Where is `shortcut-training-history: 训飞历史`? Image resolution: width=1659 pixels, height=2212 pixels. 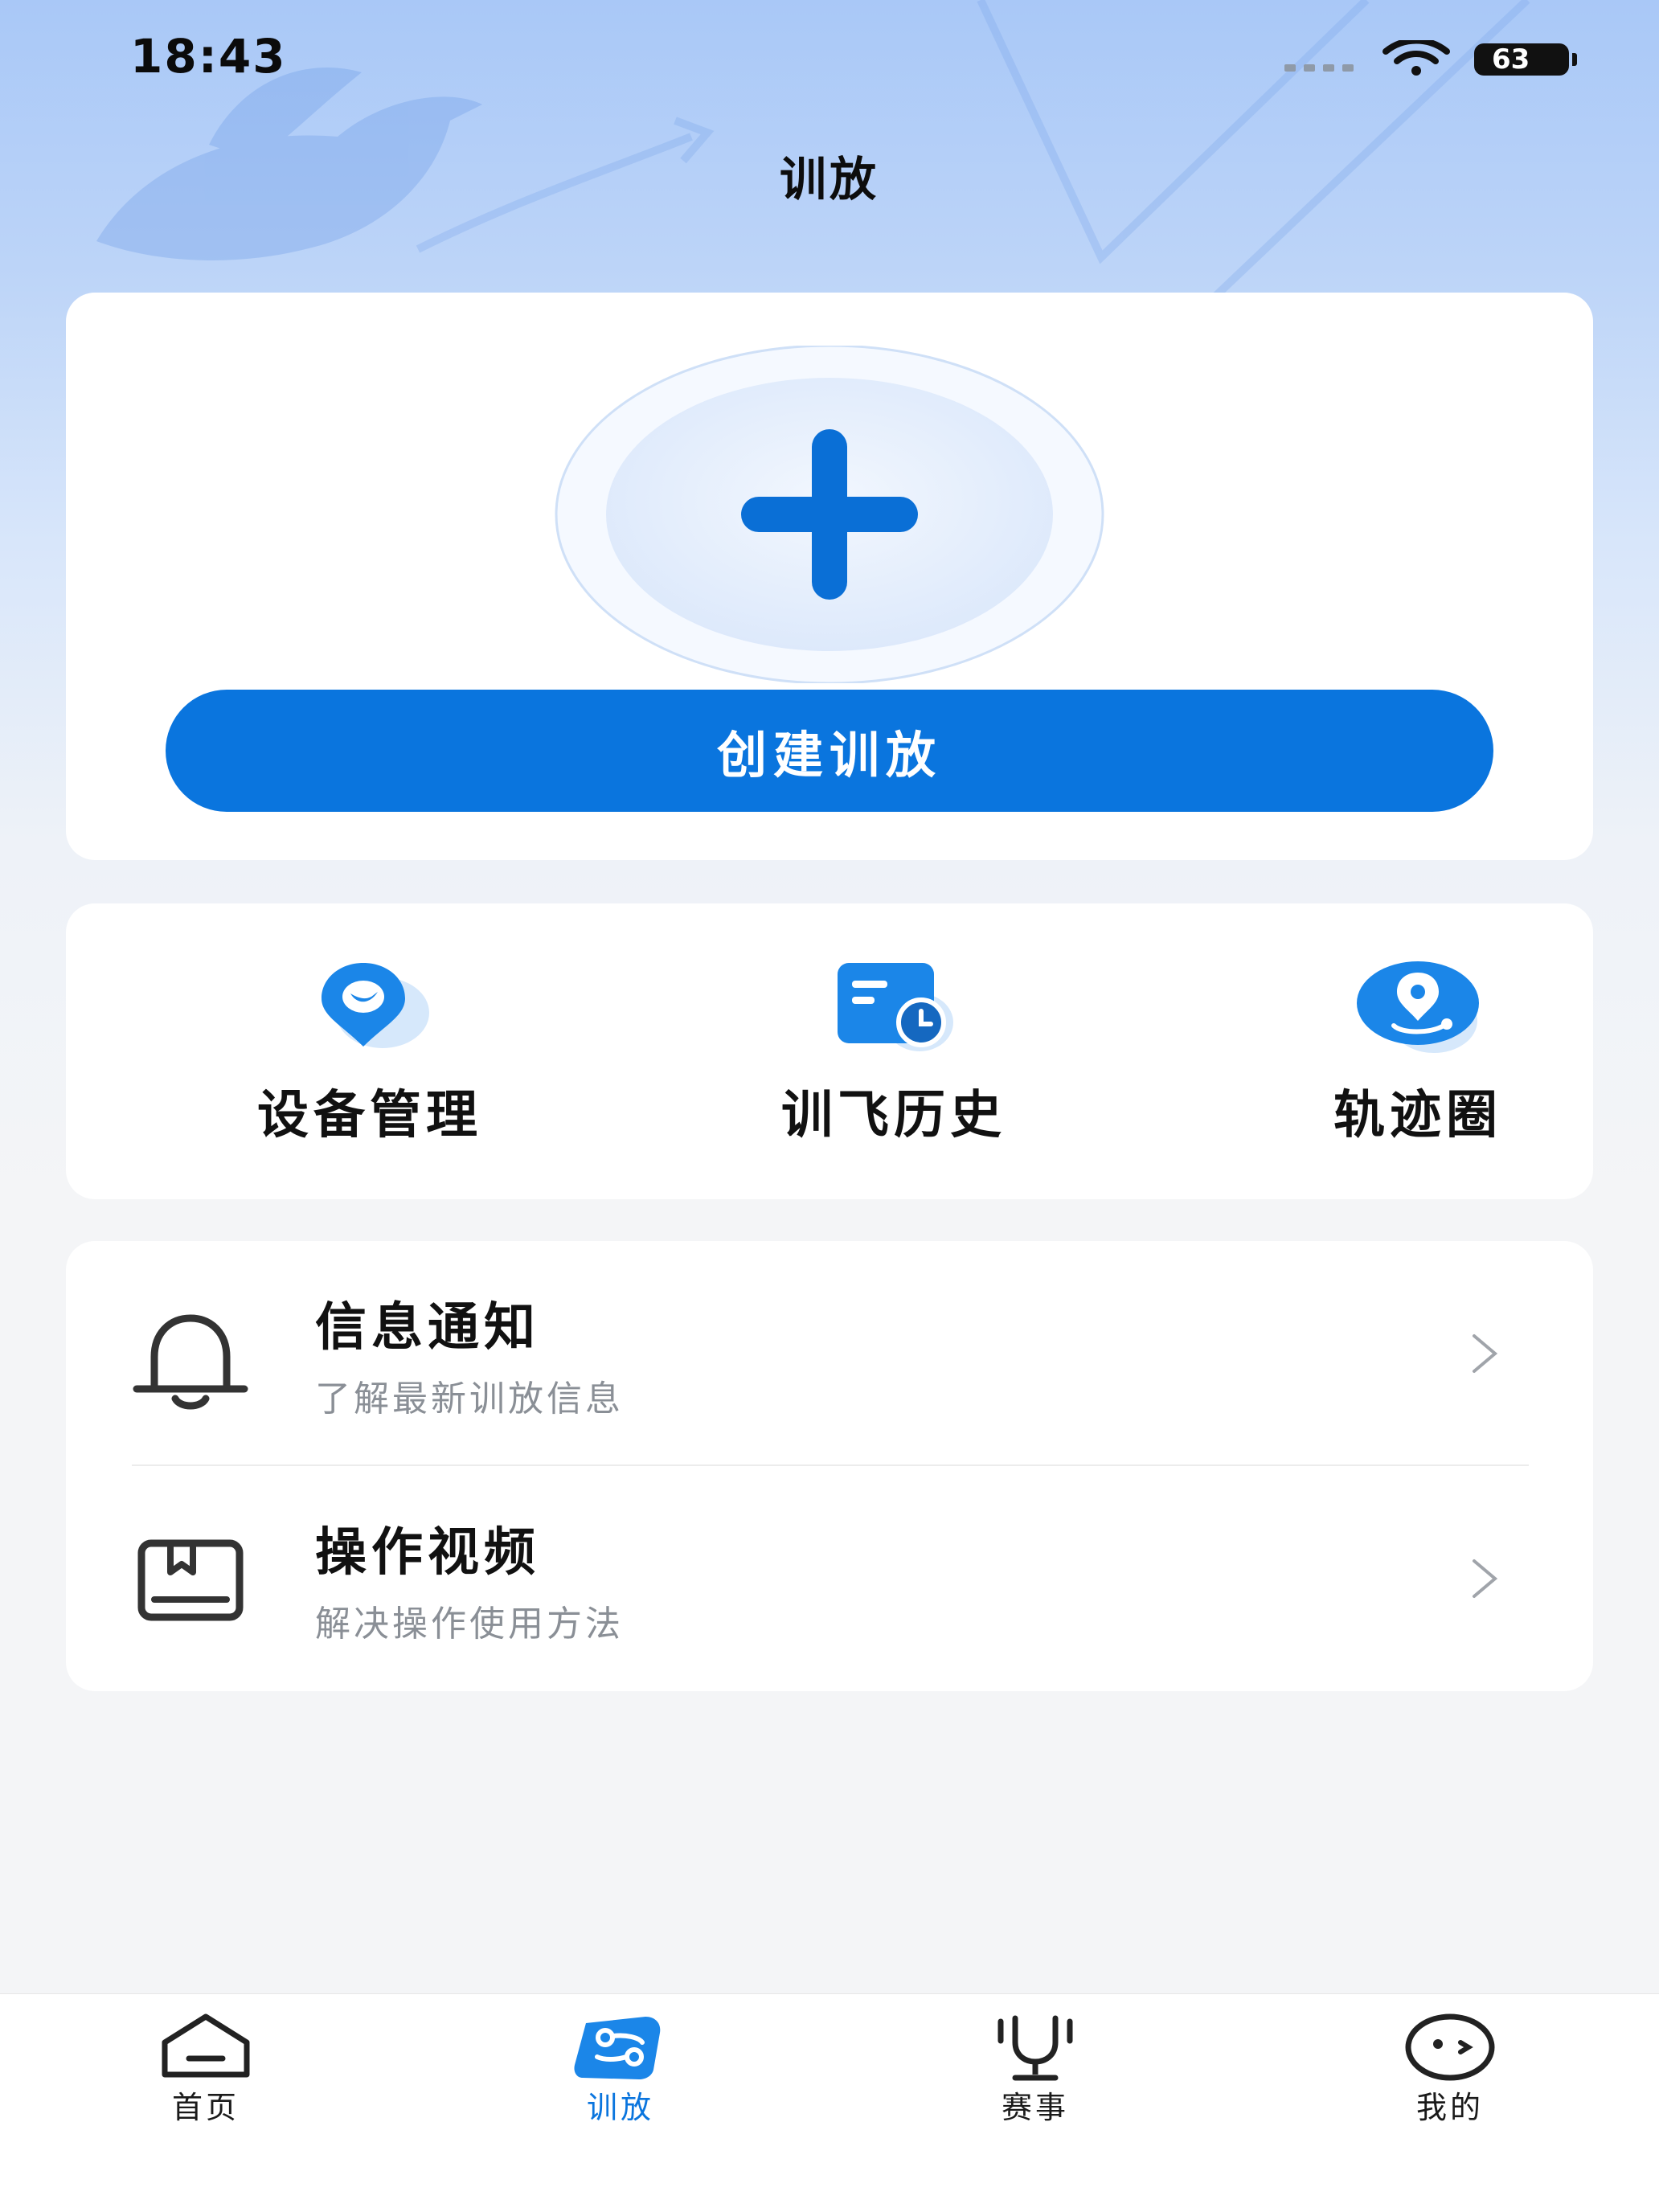
shortcut-training-history: 训飞历史 is located at coordinates (894, 1051).